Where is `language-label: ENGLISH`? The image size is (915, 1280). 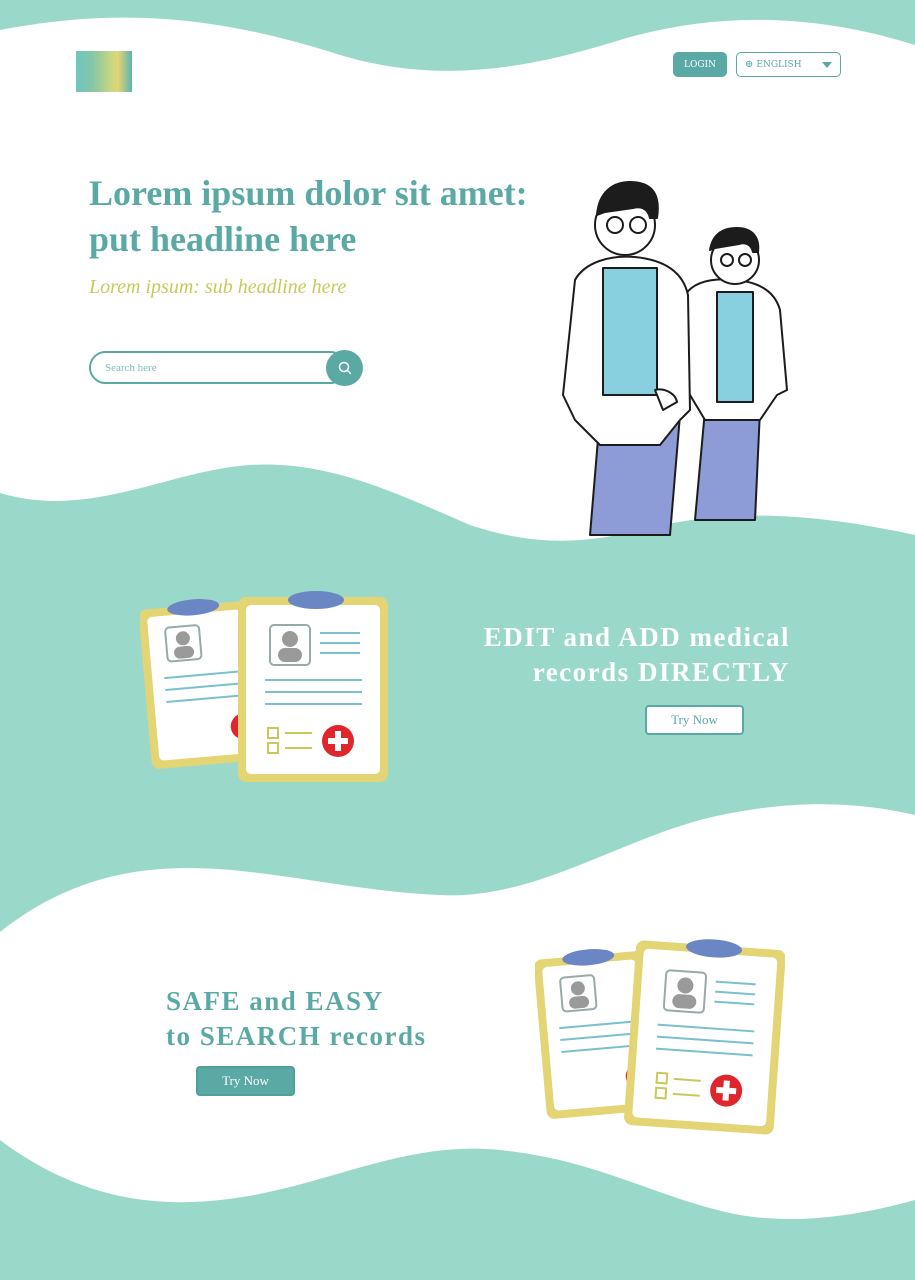 language-label: ENGLISH is located at coordinates (779, 64).